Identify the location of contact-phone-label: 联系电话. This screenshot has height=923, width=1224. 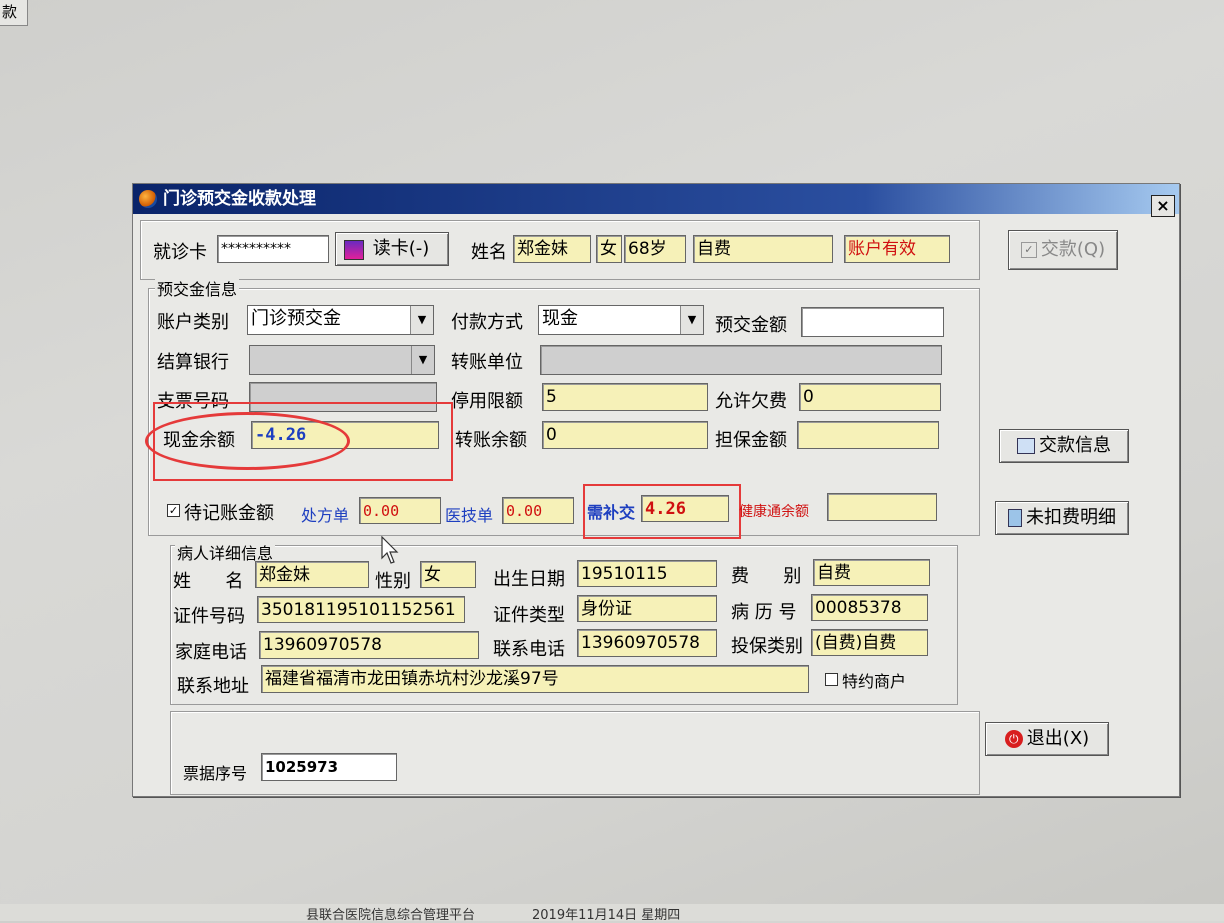
(529, 649).